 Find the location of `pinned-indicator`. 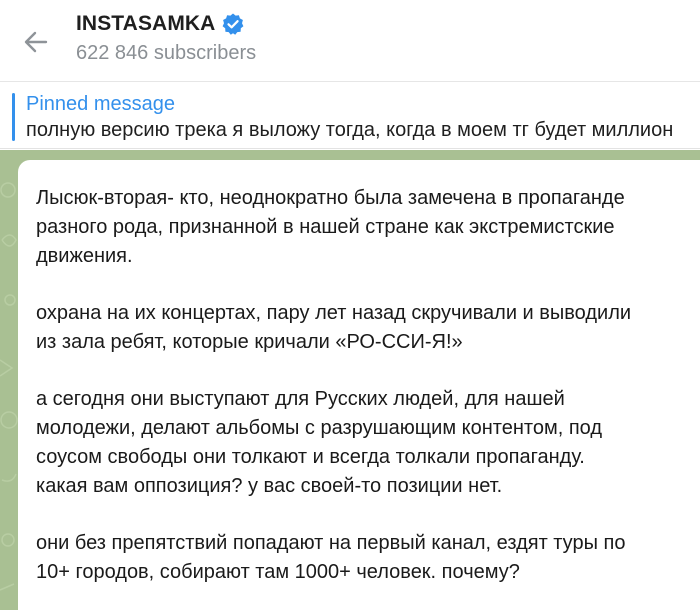

pinned-indicator is located at coordinates (13, 117).